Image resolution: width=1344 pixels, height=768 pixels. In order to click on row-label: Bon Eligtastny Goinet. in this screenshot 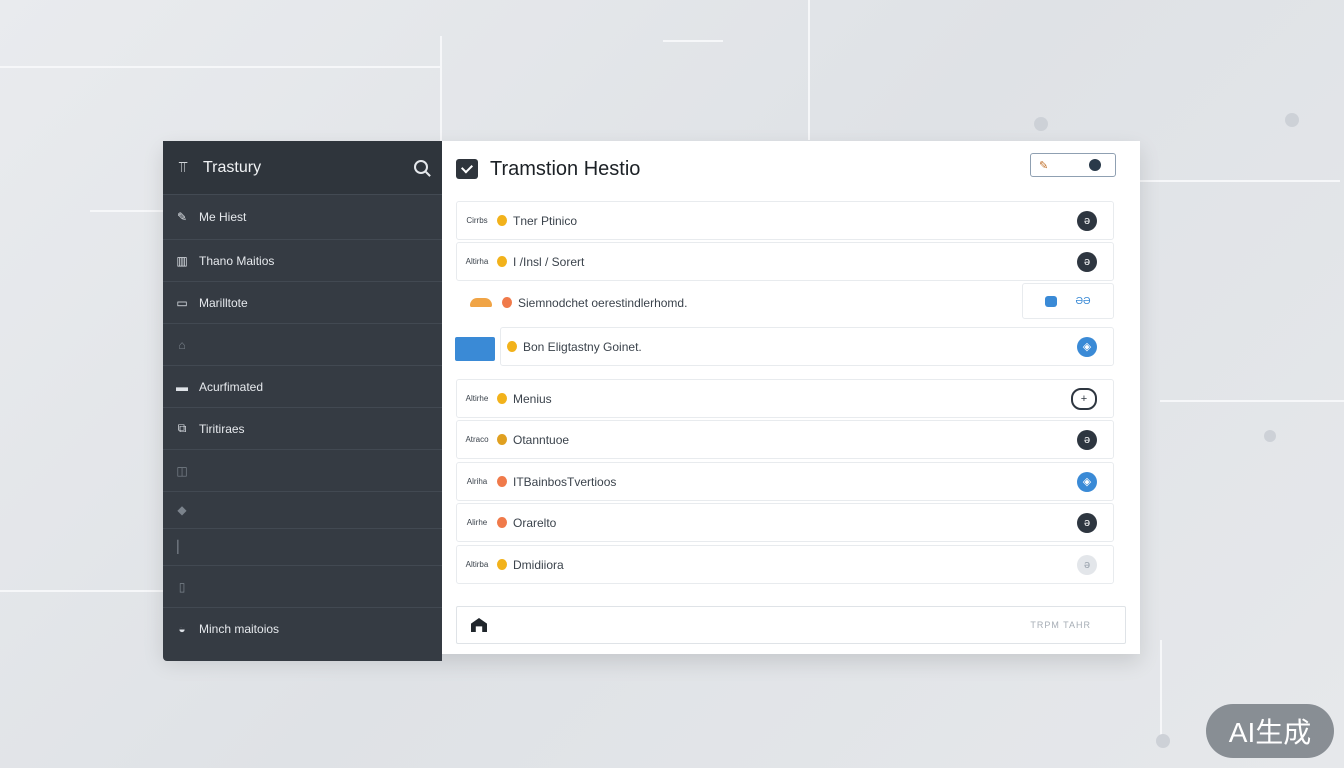, I will do `click(582, 346)`.